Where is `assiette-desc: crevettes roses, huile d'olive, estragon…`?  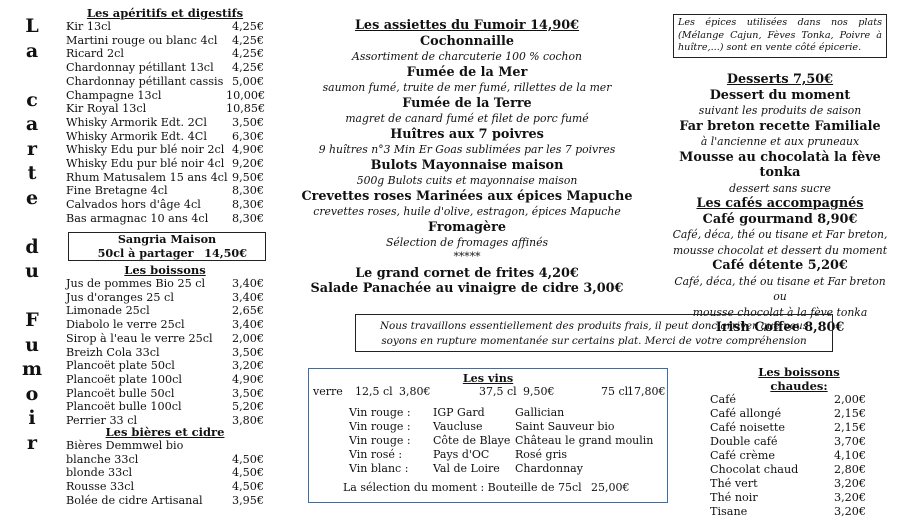 assiette-desc: crevettes roses, huile d'olive, estragon… is located at coordinates (467, 211).